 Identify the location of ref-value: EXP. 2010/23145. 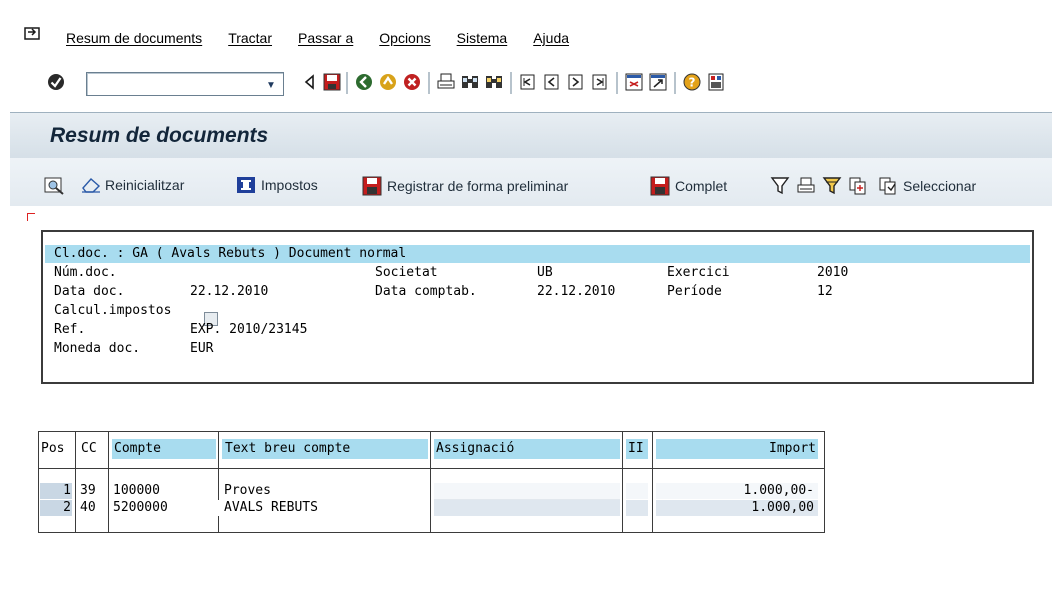
(249, 329).